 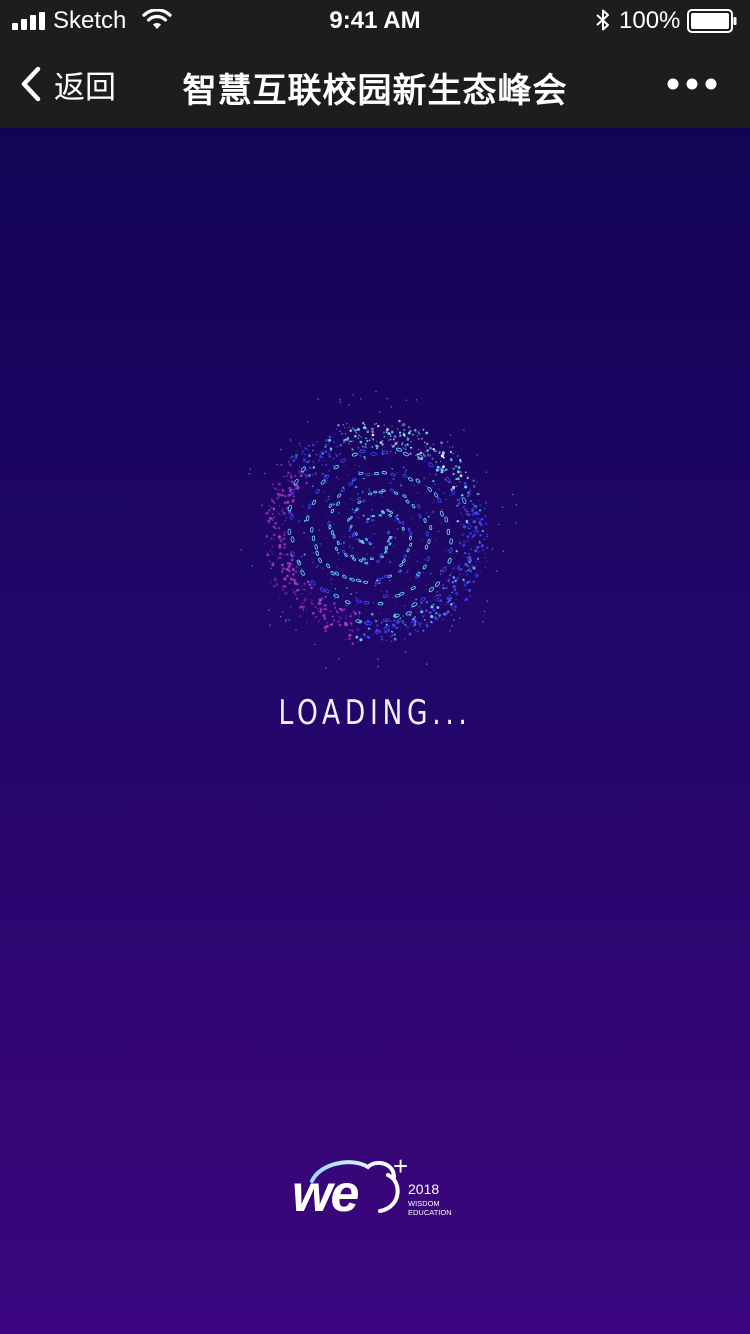 What do you see at coordinates (400, 1168) in the screenshot?
I see `logo-plus: +` at bounding box center [400, 1168].